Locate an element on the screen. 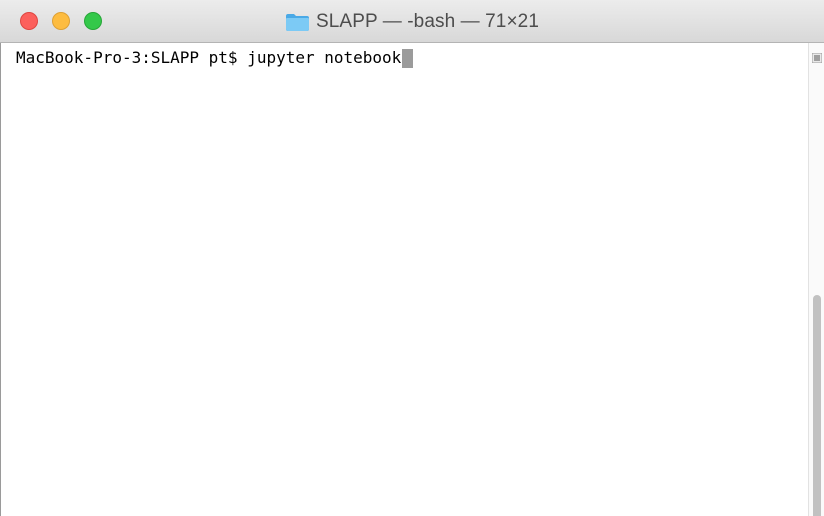 This screenshot has width=824, height=516. vertical-scrollbar is located at coordinates (816, 279).